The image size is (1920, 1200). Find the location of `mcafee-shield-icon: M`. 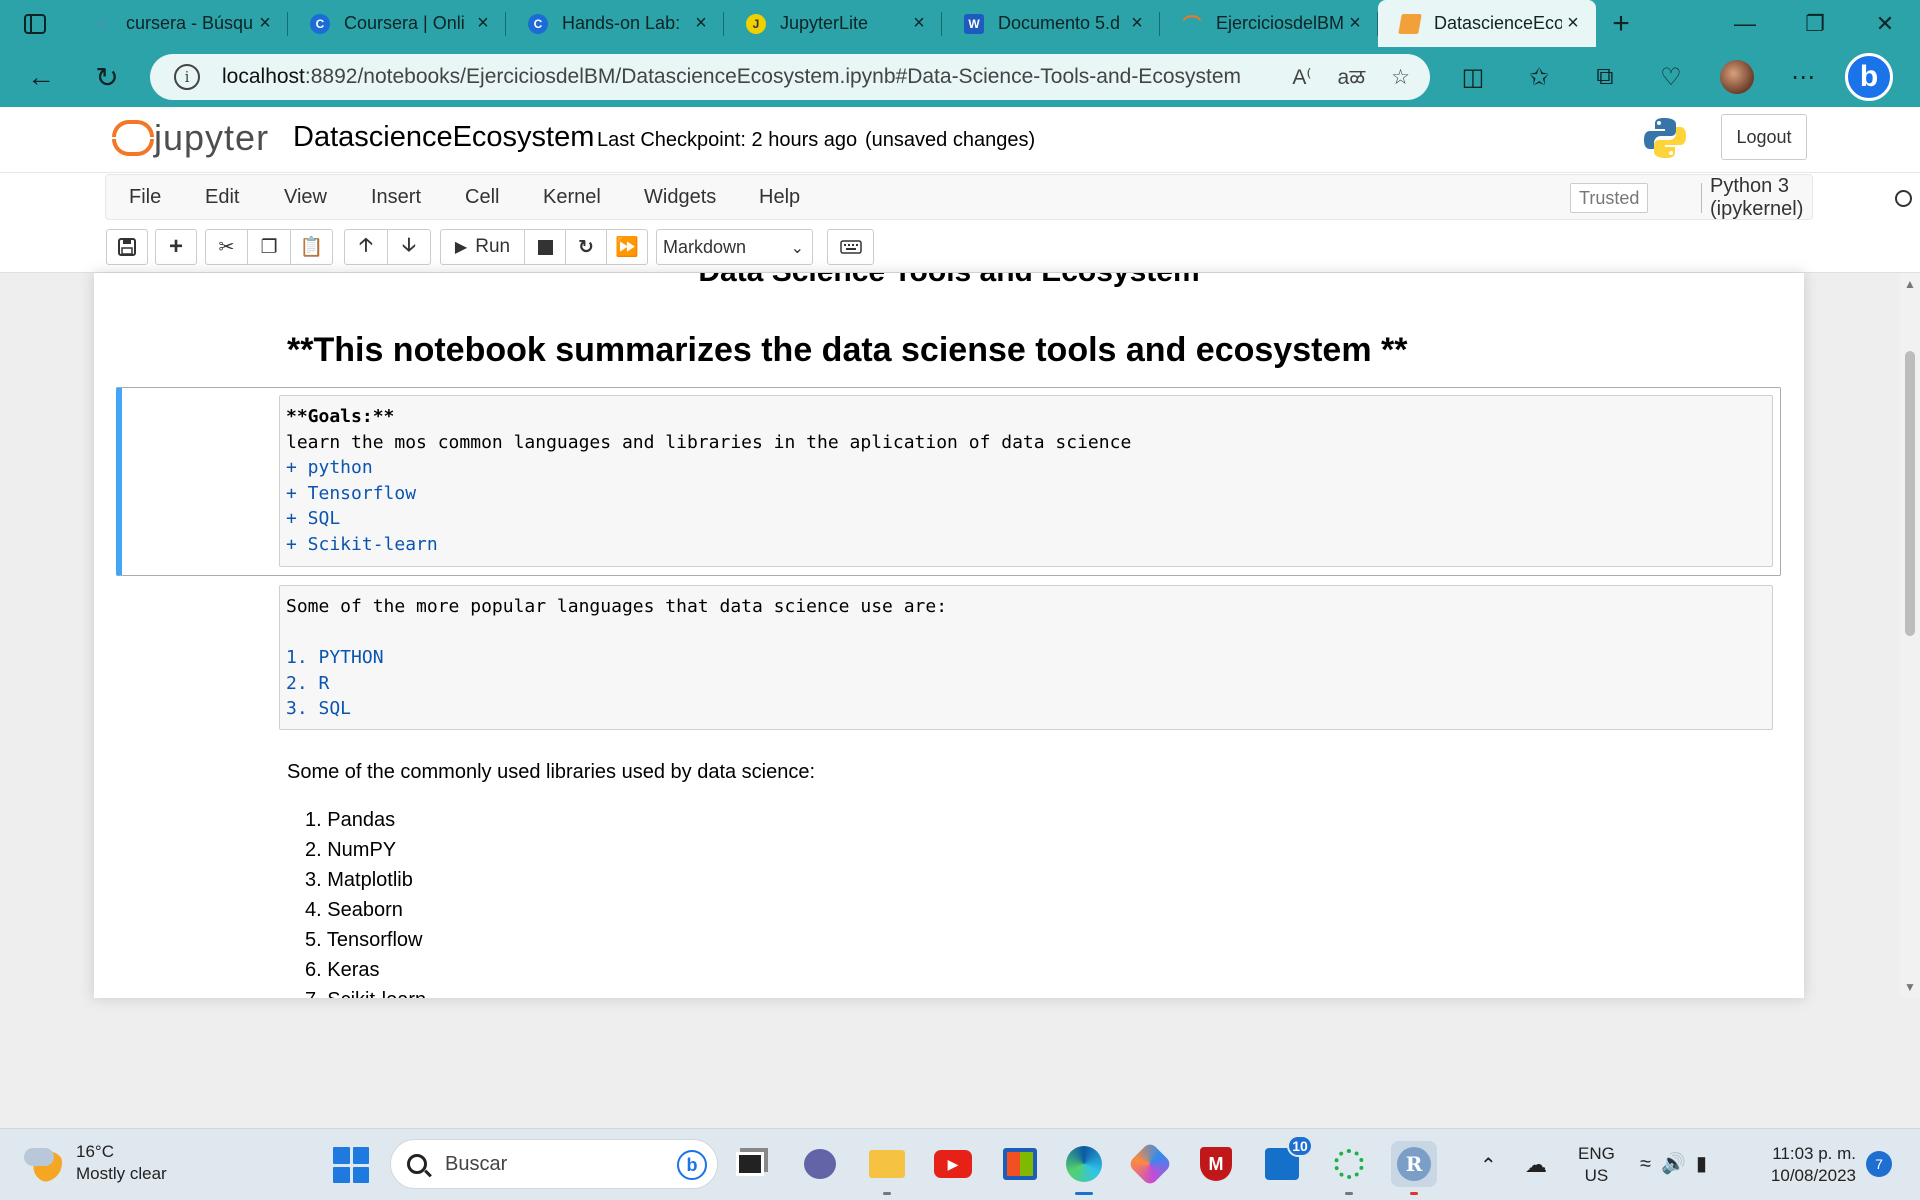

mcafee-shield-icon: M is located at coordinates (1216, 1164).